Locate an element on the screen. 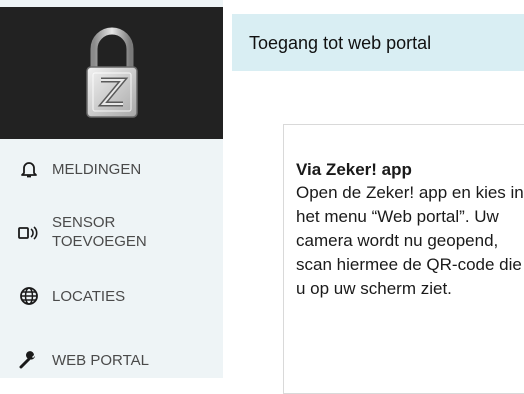 The width and height of the screenshot is (524, 394). sidebar-item-sensor-toevoegen: SENSOR TOEVOEGEN is located at coordinates (111, 233).